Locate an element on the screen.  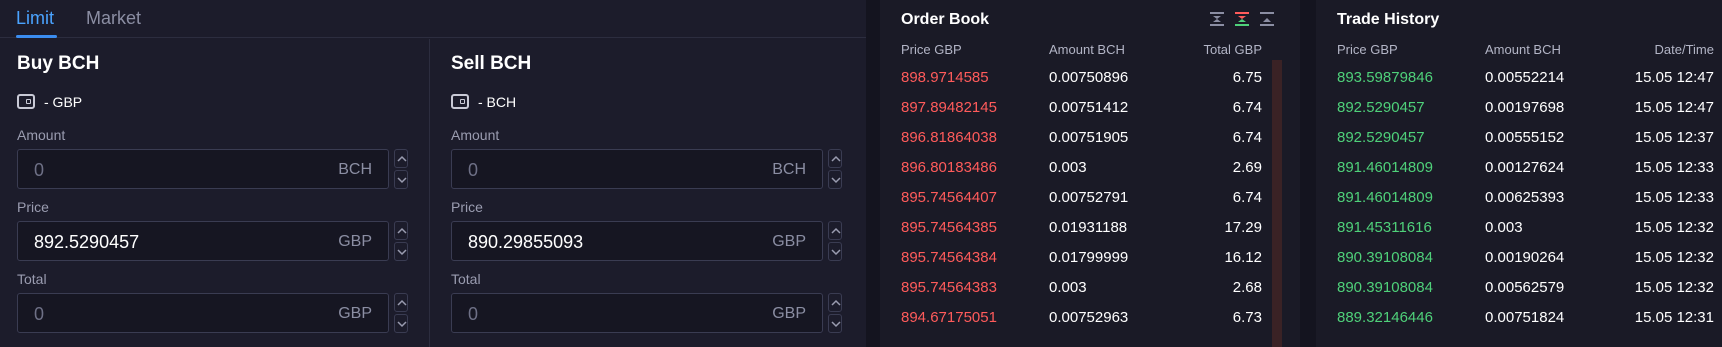
ask-price: 894.67175051 is located at coordinates (949, 317).